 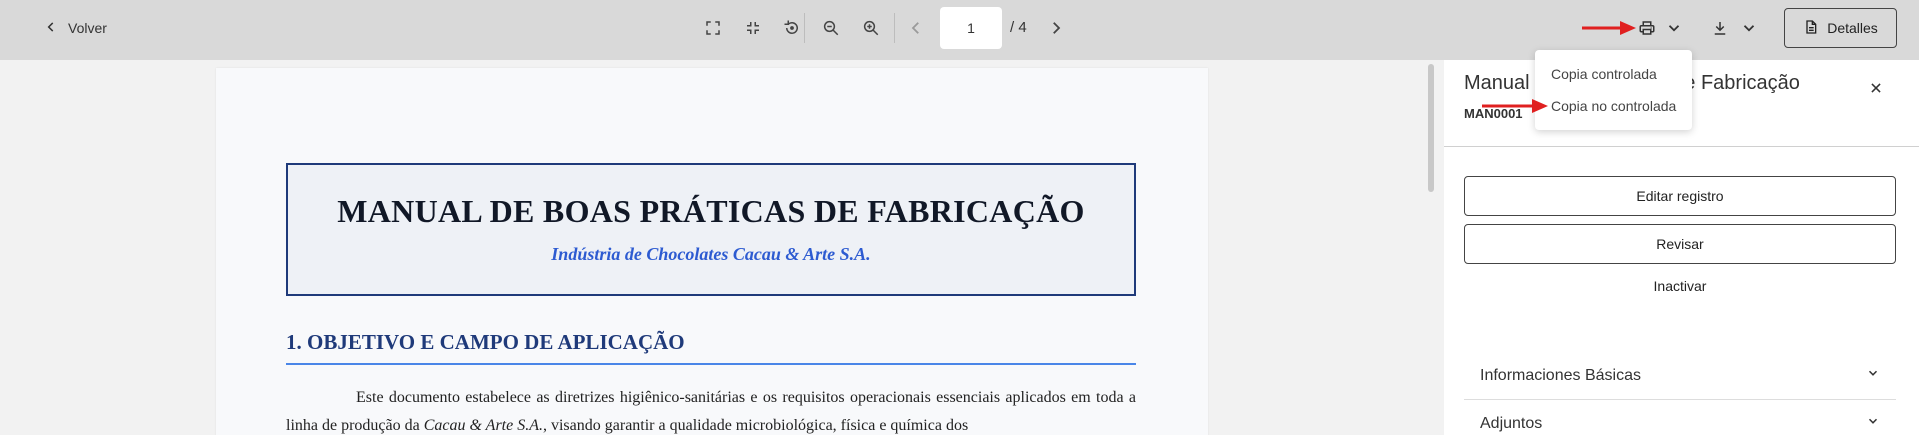 I want to click on back-button: Volver, so click(x=75, y=28).